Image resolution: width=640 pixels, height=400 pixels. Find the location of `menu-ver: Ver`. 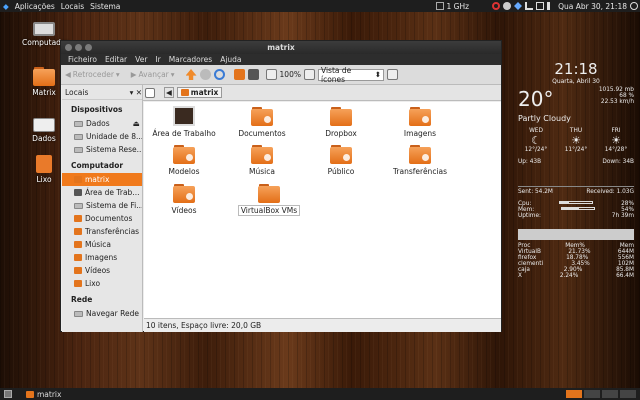

menu-ver: Ver is located at coordinates (141, 59).